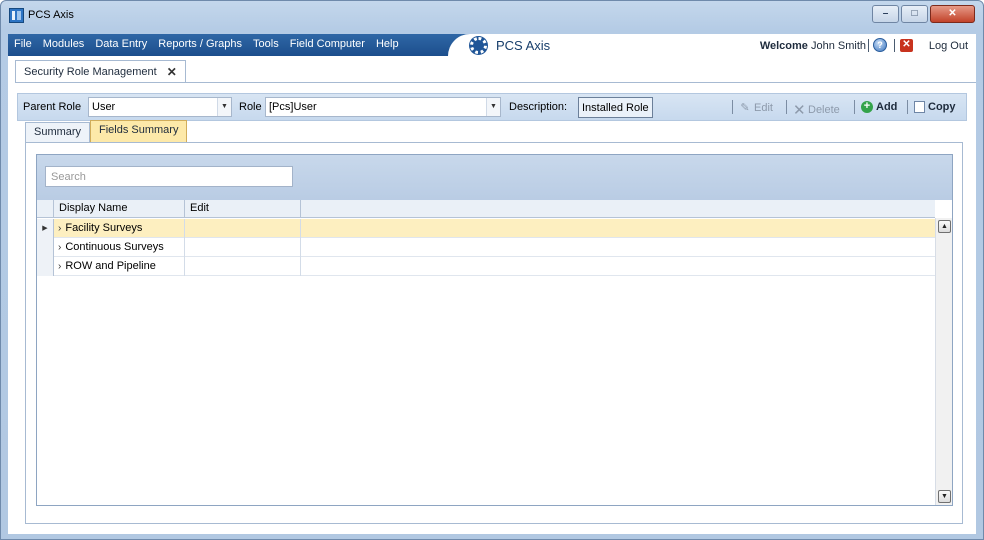  I want to click on window-title: PCS Axis, so click(51, 15).